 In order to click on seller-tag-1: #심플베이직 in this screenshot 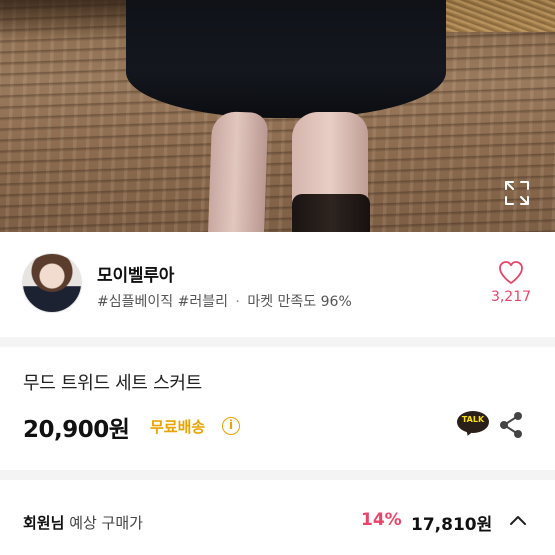, I will do `click(135, 302)`.